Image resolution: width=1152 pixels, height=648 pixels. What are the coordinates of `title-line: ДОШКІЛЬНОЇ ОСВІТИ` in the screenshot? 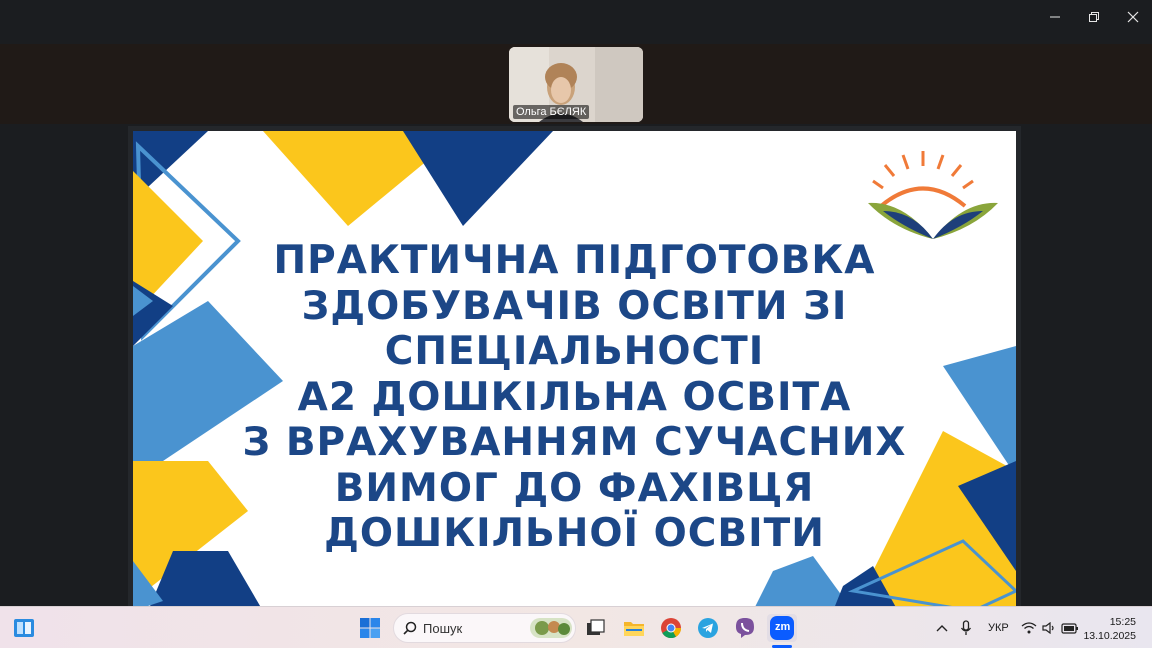 It's located at (574, 533).